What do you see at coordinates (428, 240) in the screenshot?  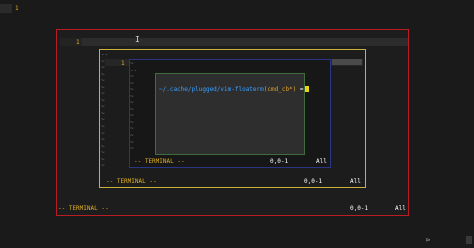 I see `arrow-right-icon: ⊳` at bounding box center [428, 240].